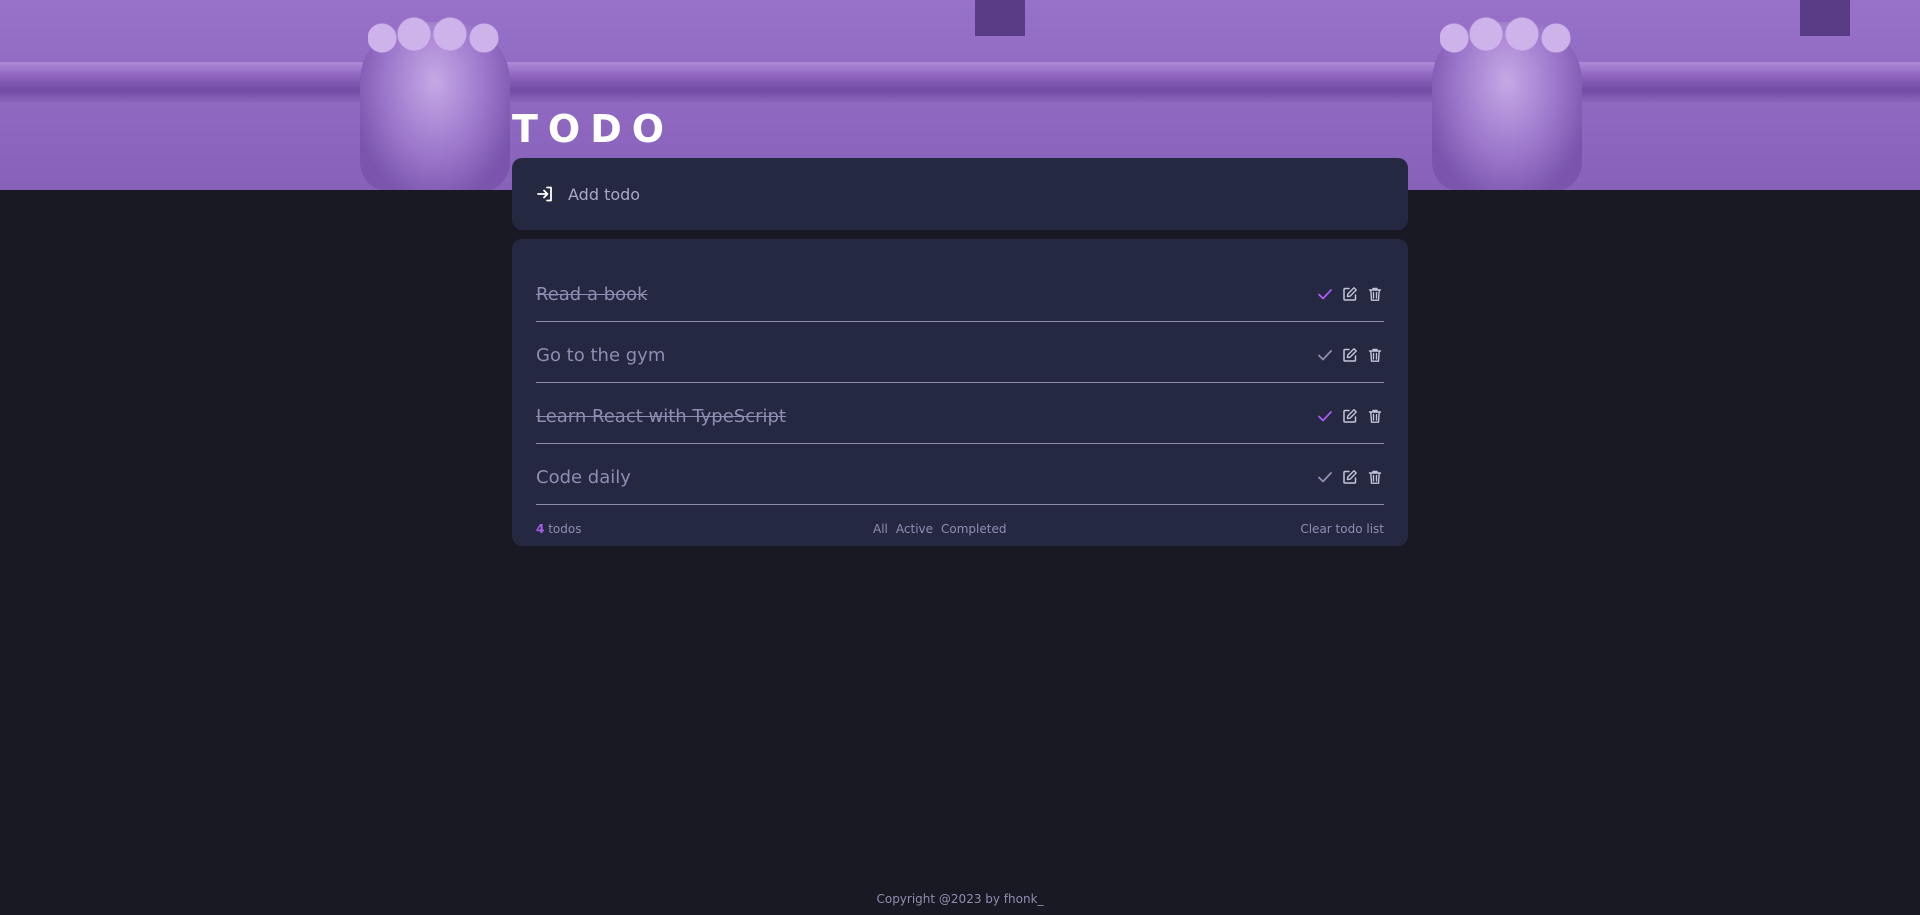  What do you see at coordinates (968, 194) in the screenshot?
I see `add-todo-input` at bounding box center [968, 194].